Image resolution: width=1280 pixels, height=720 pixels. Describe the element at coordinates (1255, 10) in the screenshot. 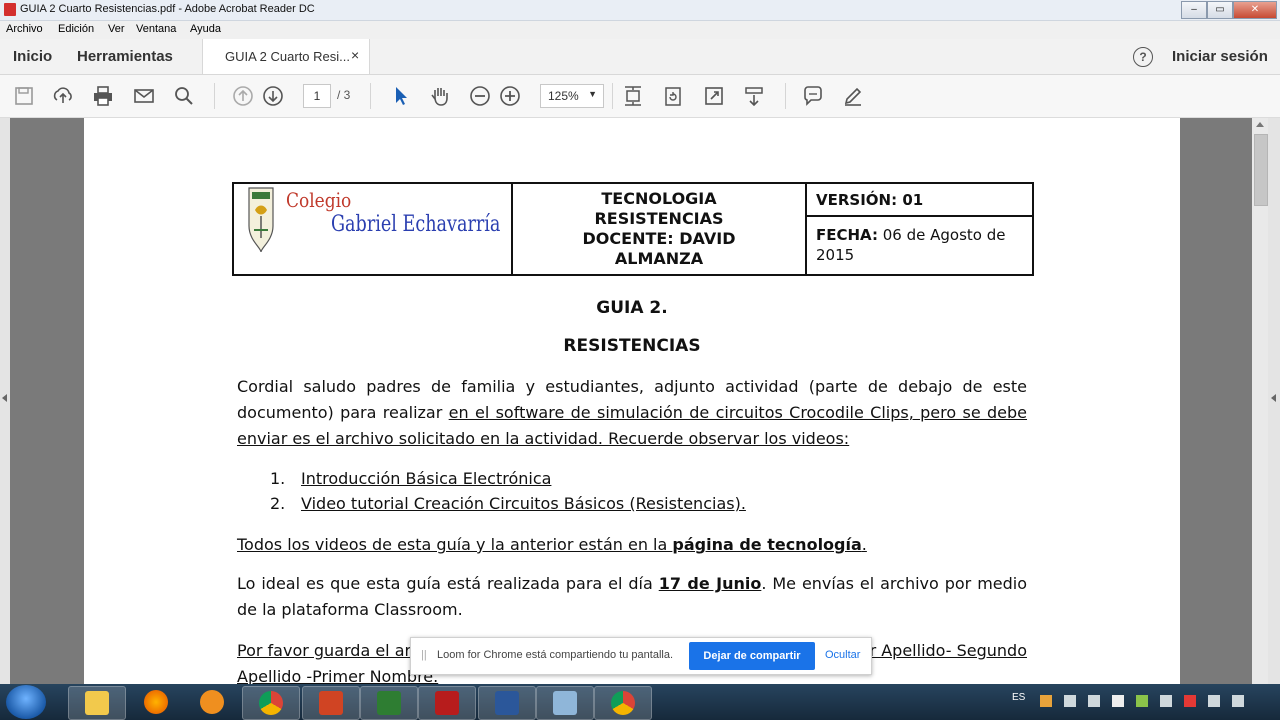

I see `close-window-button: ✕` at that location.